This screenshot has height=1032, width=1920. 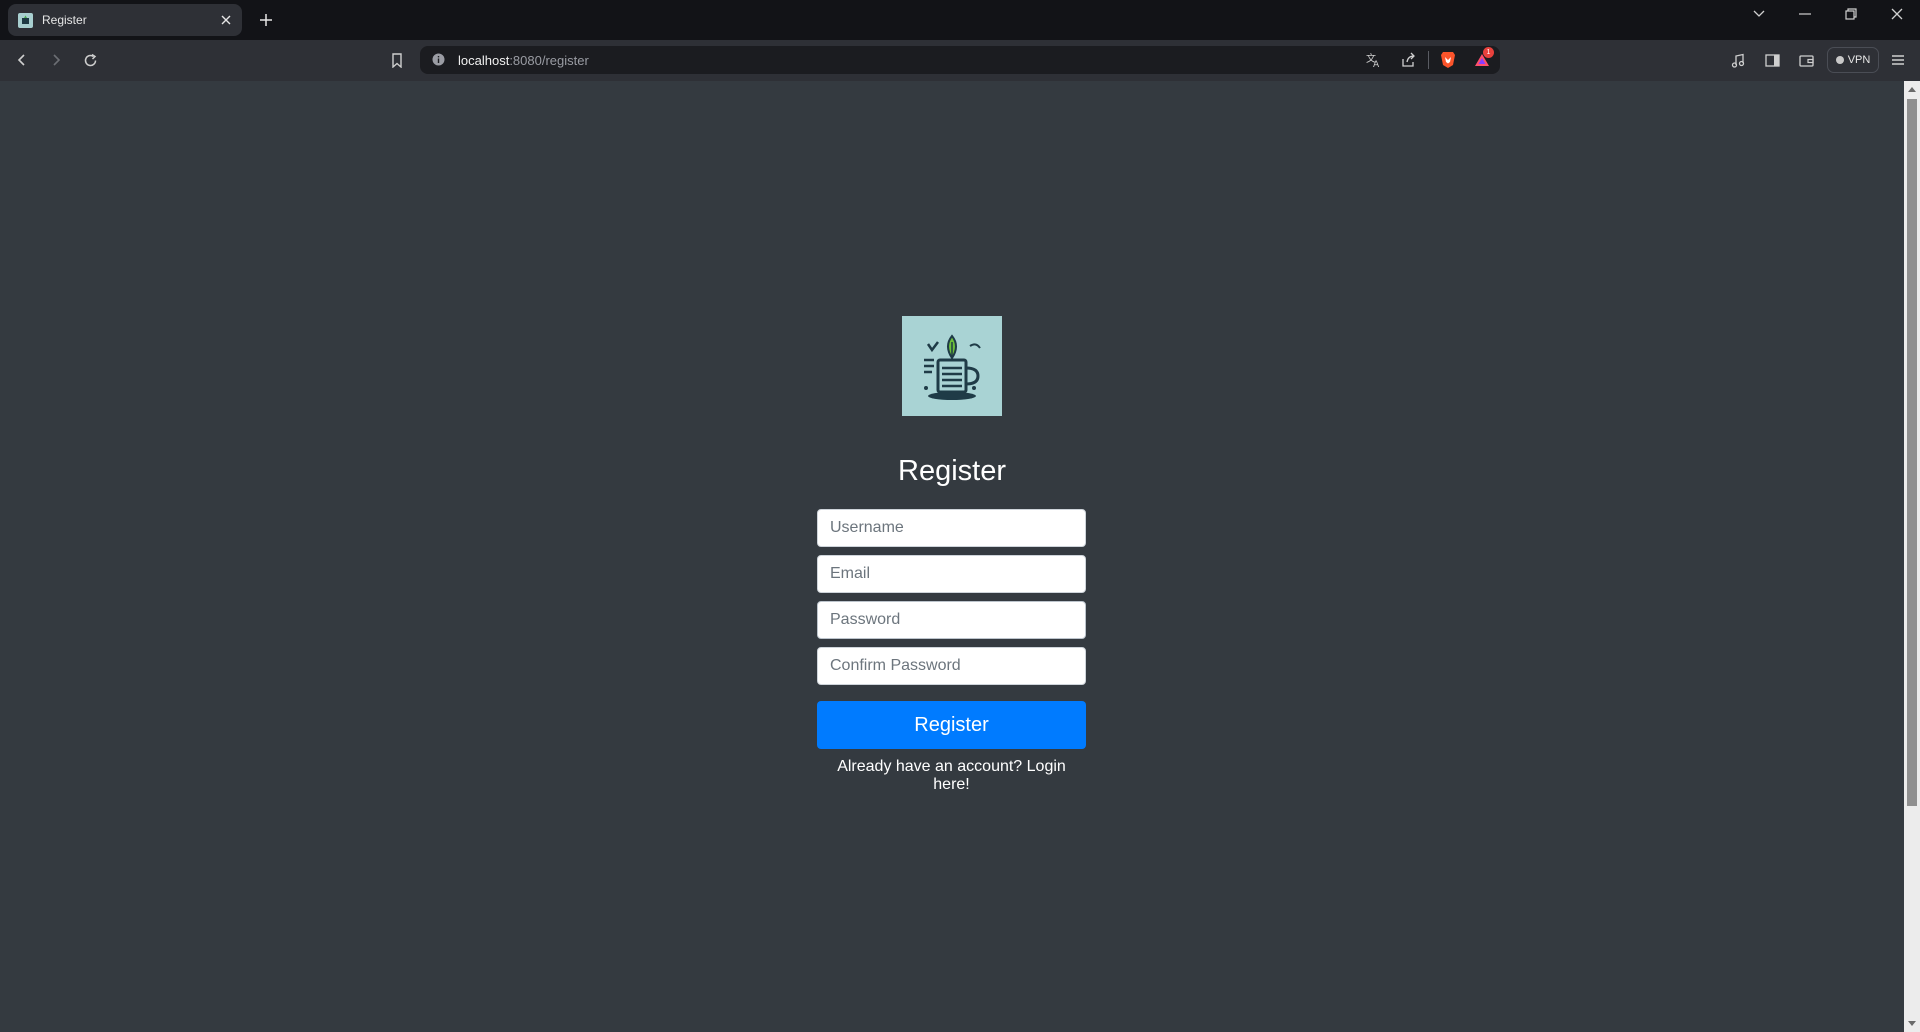 I want to click on close-window-icon, so click(x=1897, y=14).